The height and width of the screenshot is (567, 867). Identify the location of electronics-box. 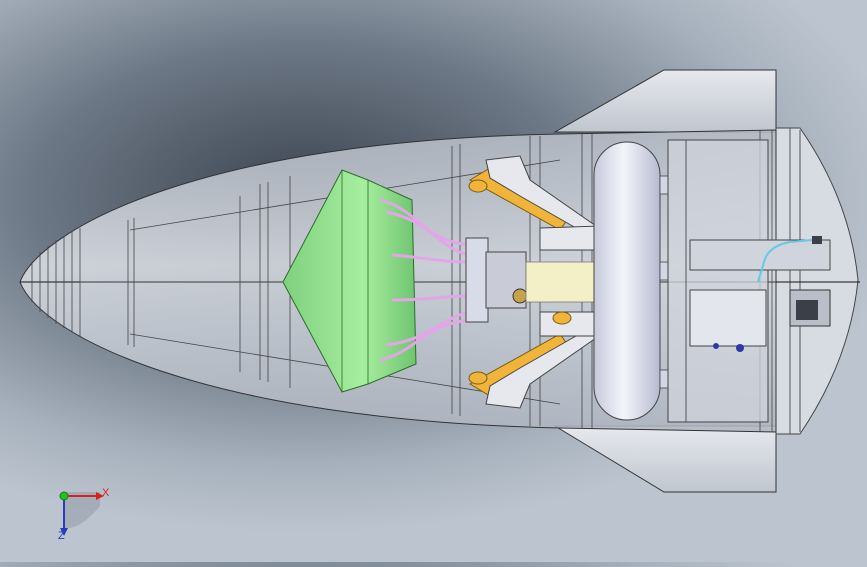
(728, 318).